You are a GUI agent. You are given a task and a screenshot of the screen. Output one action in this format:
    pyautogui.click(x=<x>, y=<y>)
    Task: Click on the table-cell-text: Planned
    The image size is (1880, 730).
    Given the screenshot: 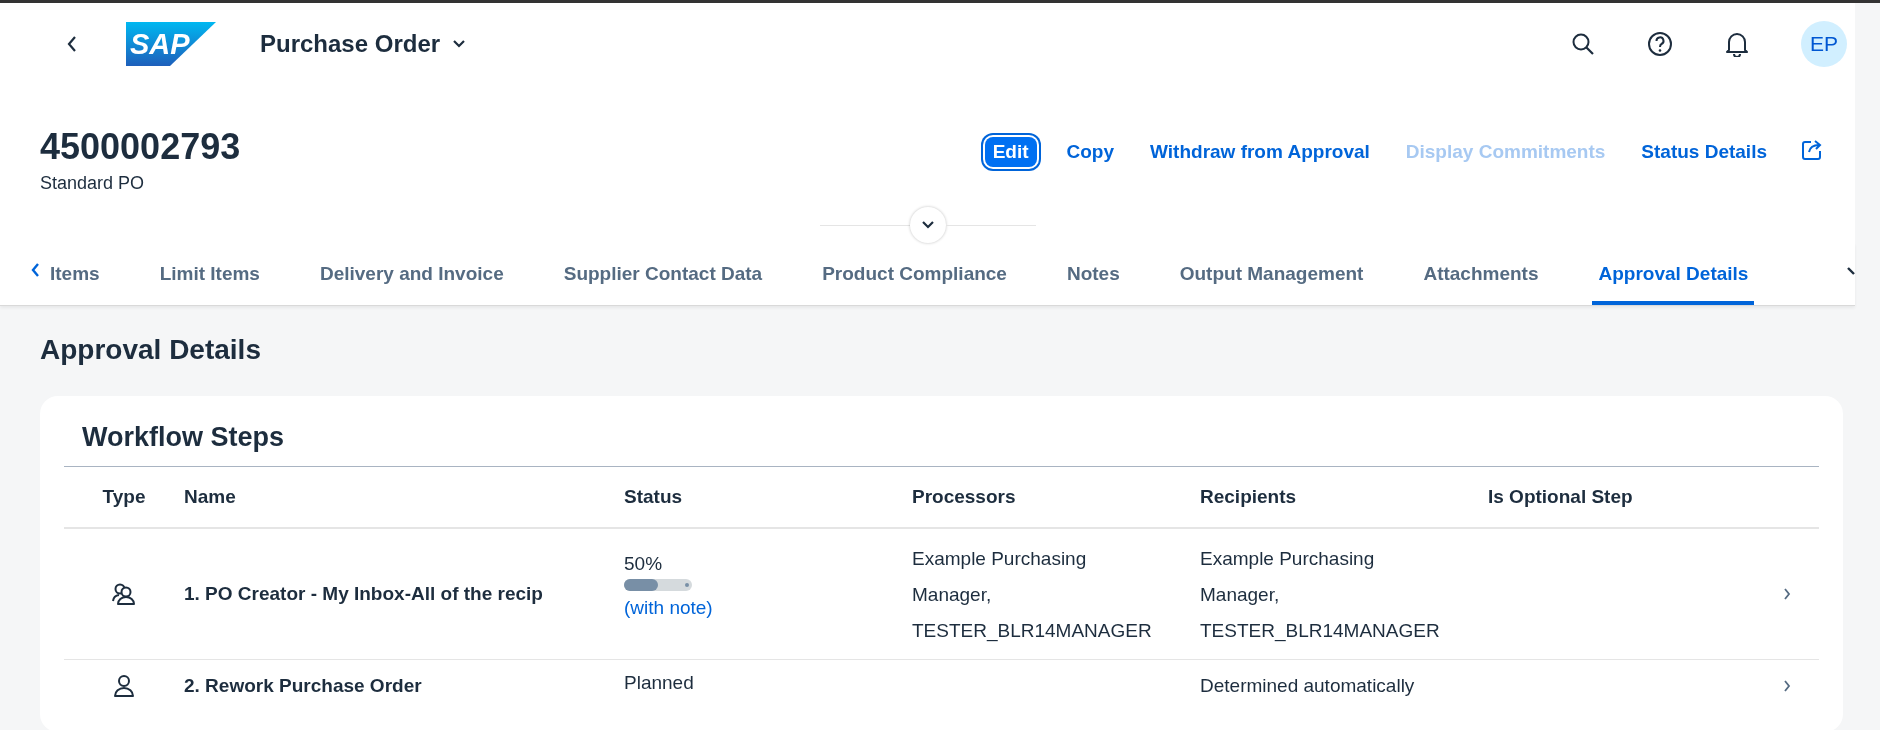 What is the action you would take?
    pyautogui.click(x=659, y=683)
    